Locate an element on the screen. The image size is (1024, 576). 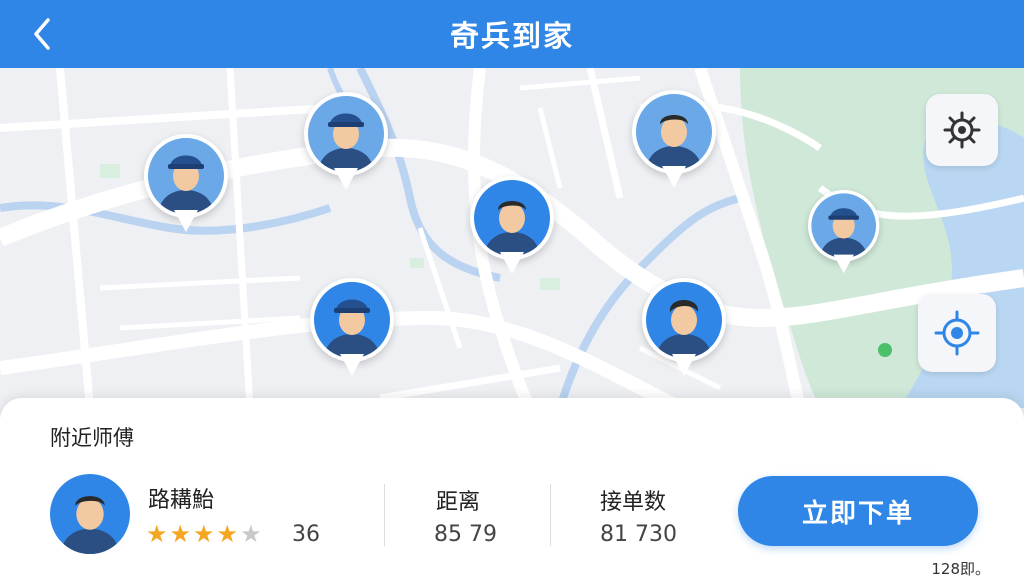
page-title: 奇兵到家 is located at coordinates (511, 36).